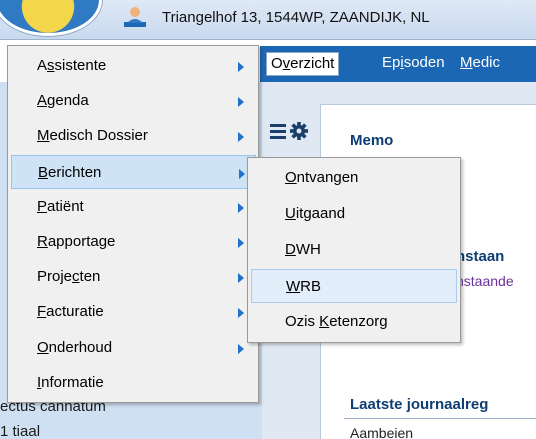 This screenshot has height=439, width=536. Describe the element at coordinates (20, 431) in the screenshot. I see `left-panel-text: 1 tiaal` at that location.